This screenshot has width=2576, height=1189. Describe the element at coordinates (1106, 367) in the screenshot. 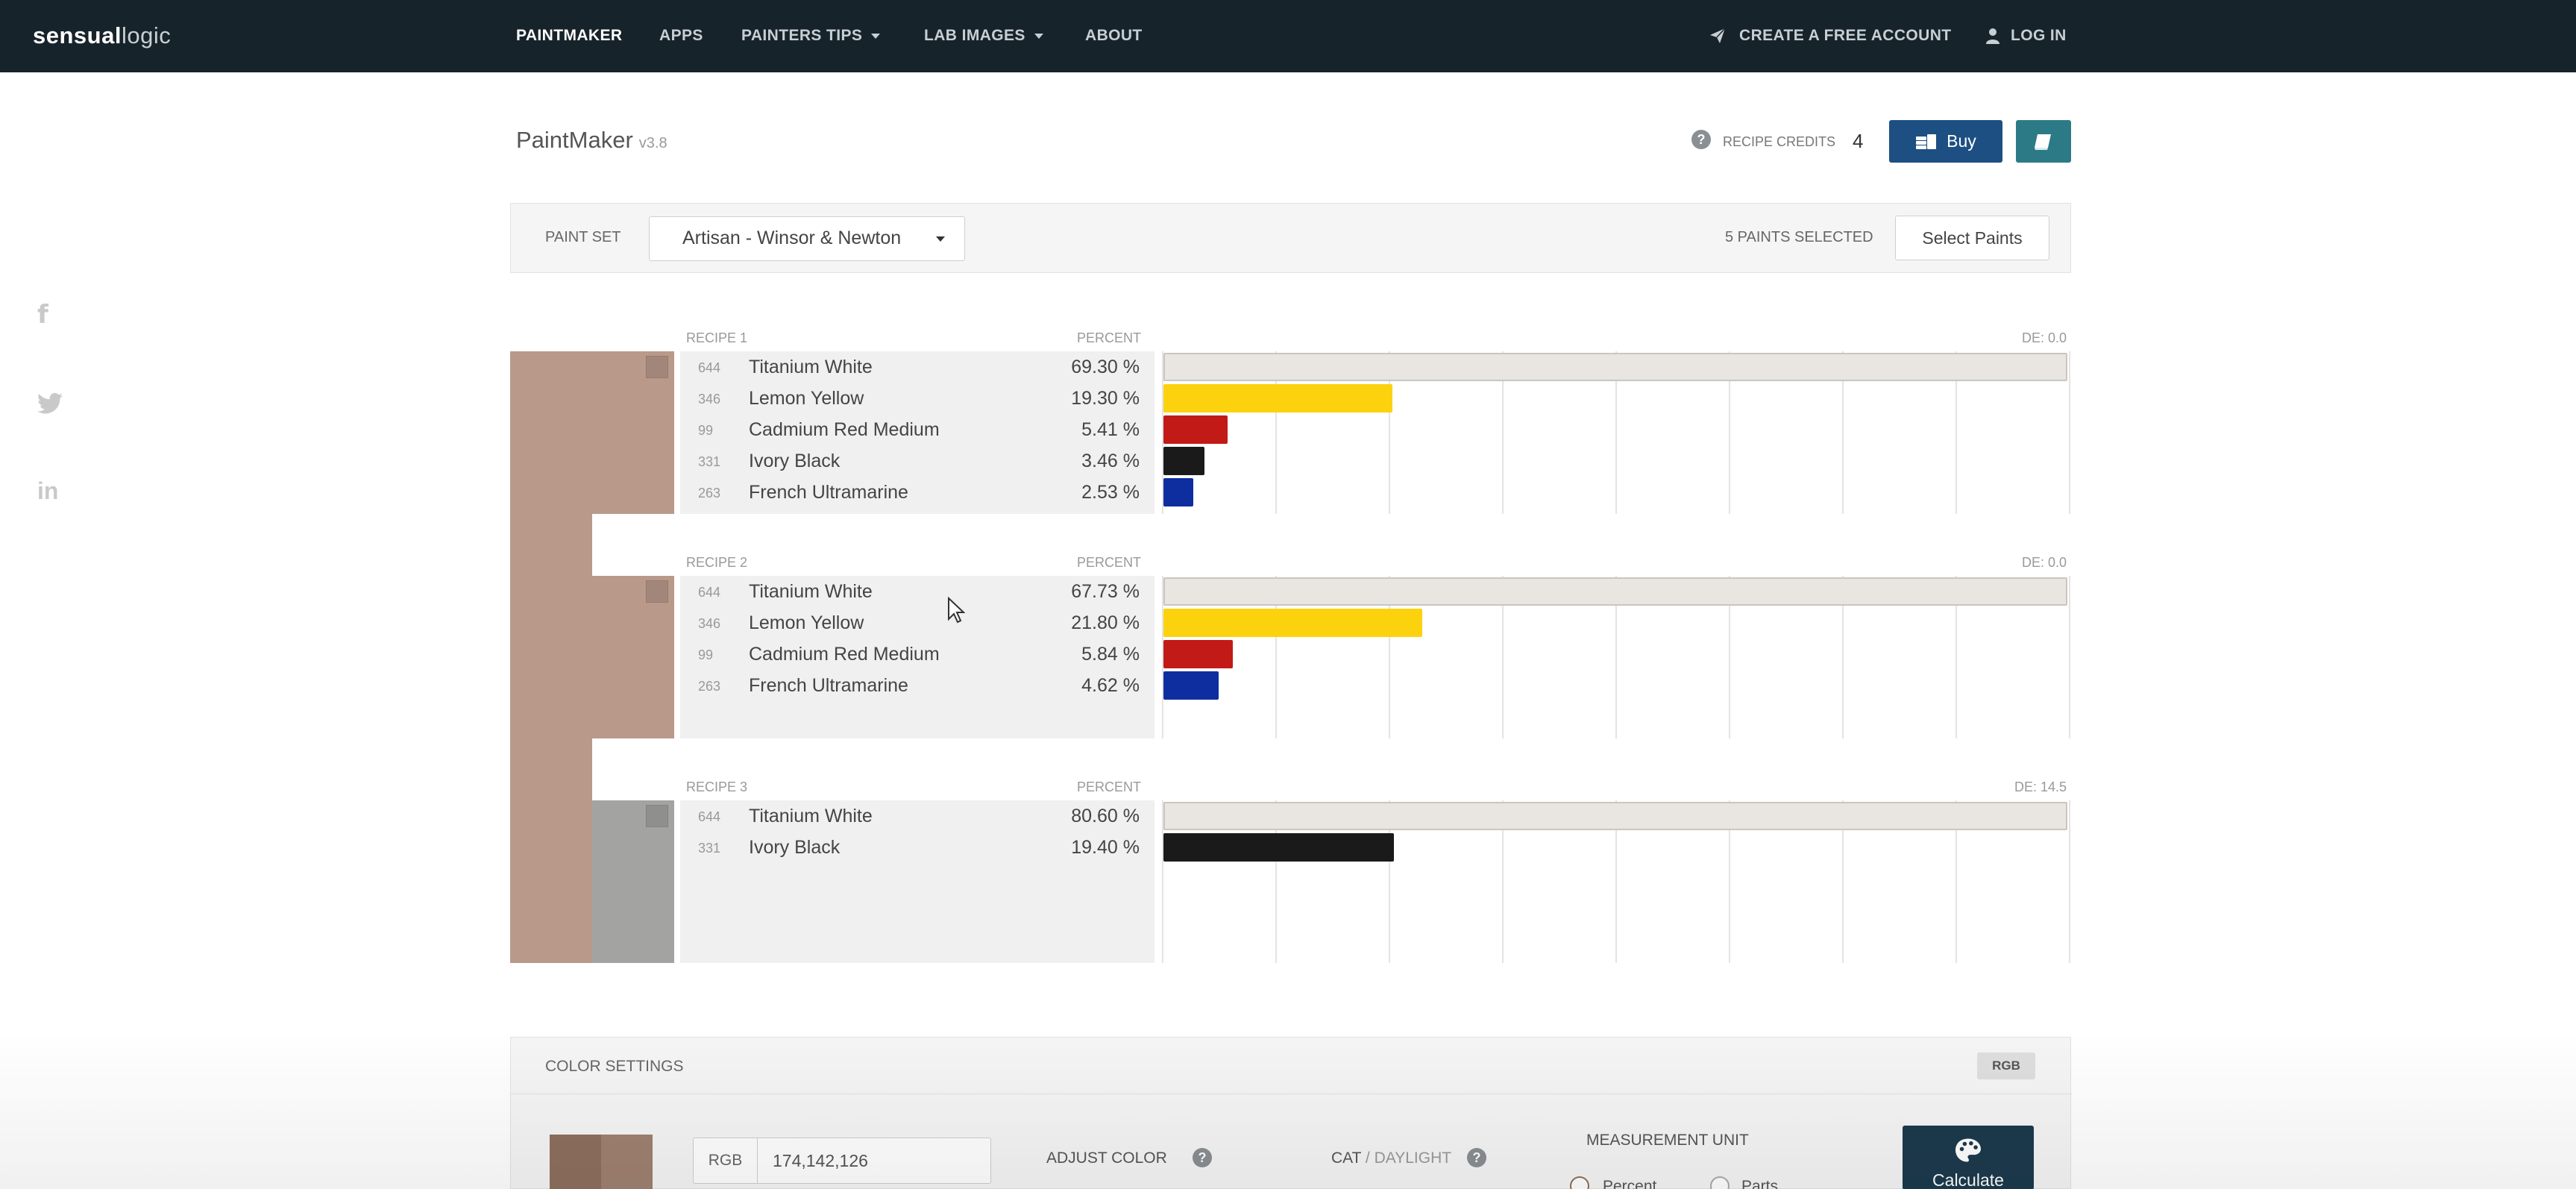

I see `paint-percent: 69.30 %` at that location.